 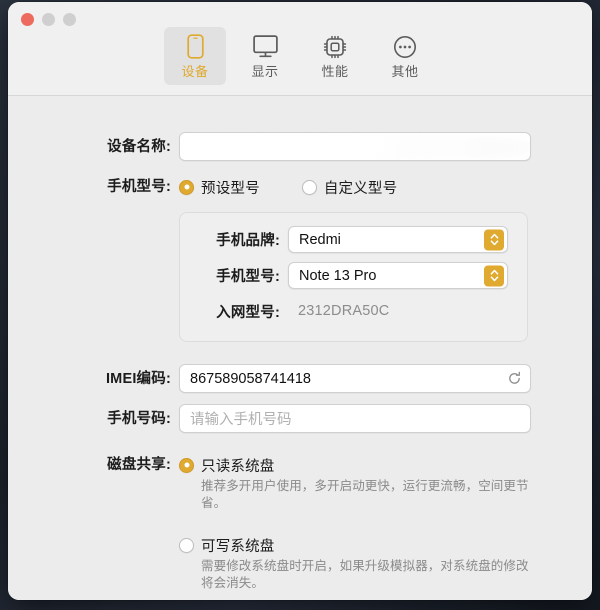 What do you see at coordinates (335, 71) in the screenshot?
I see `tab-performance-label: 性能` at bounding box center [335, 71].